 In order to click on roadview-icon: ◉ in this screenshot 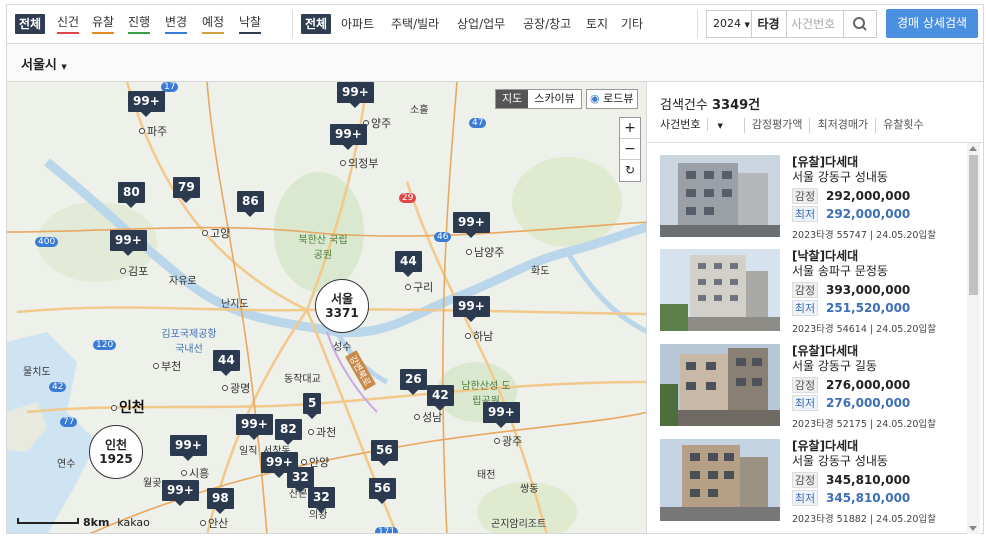, I will do `click(595, 98)`.